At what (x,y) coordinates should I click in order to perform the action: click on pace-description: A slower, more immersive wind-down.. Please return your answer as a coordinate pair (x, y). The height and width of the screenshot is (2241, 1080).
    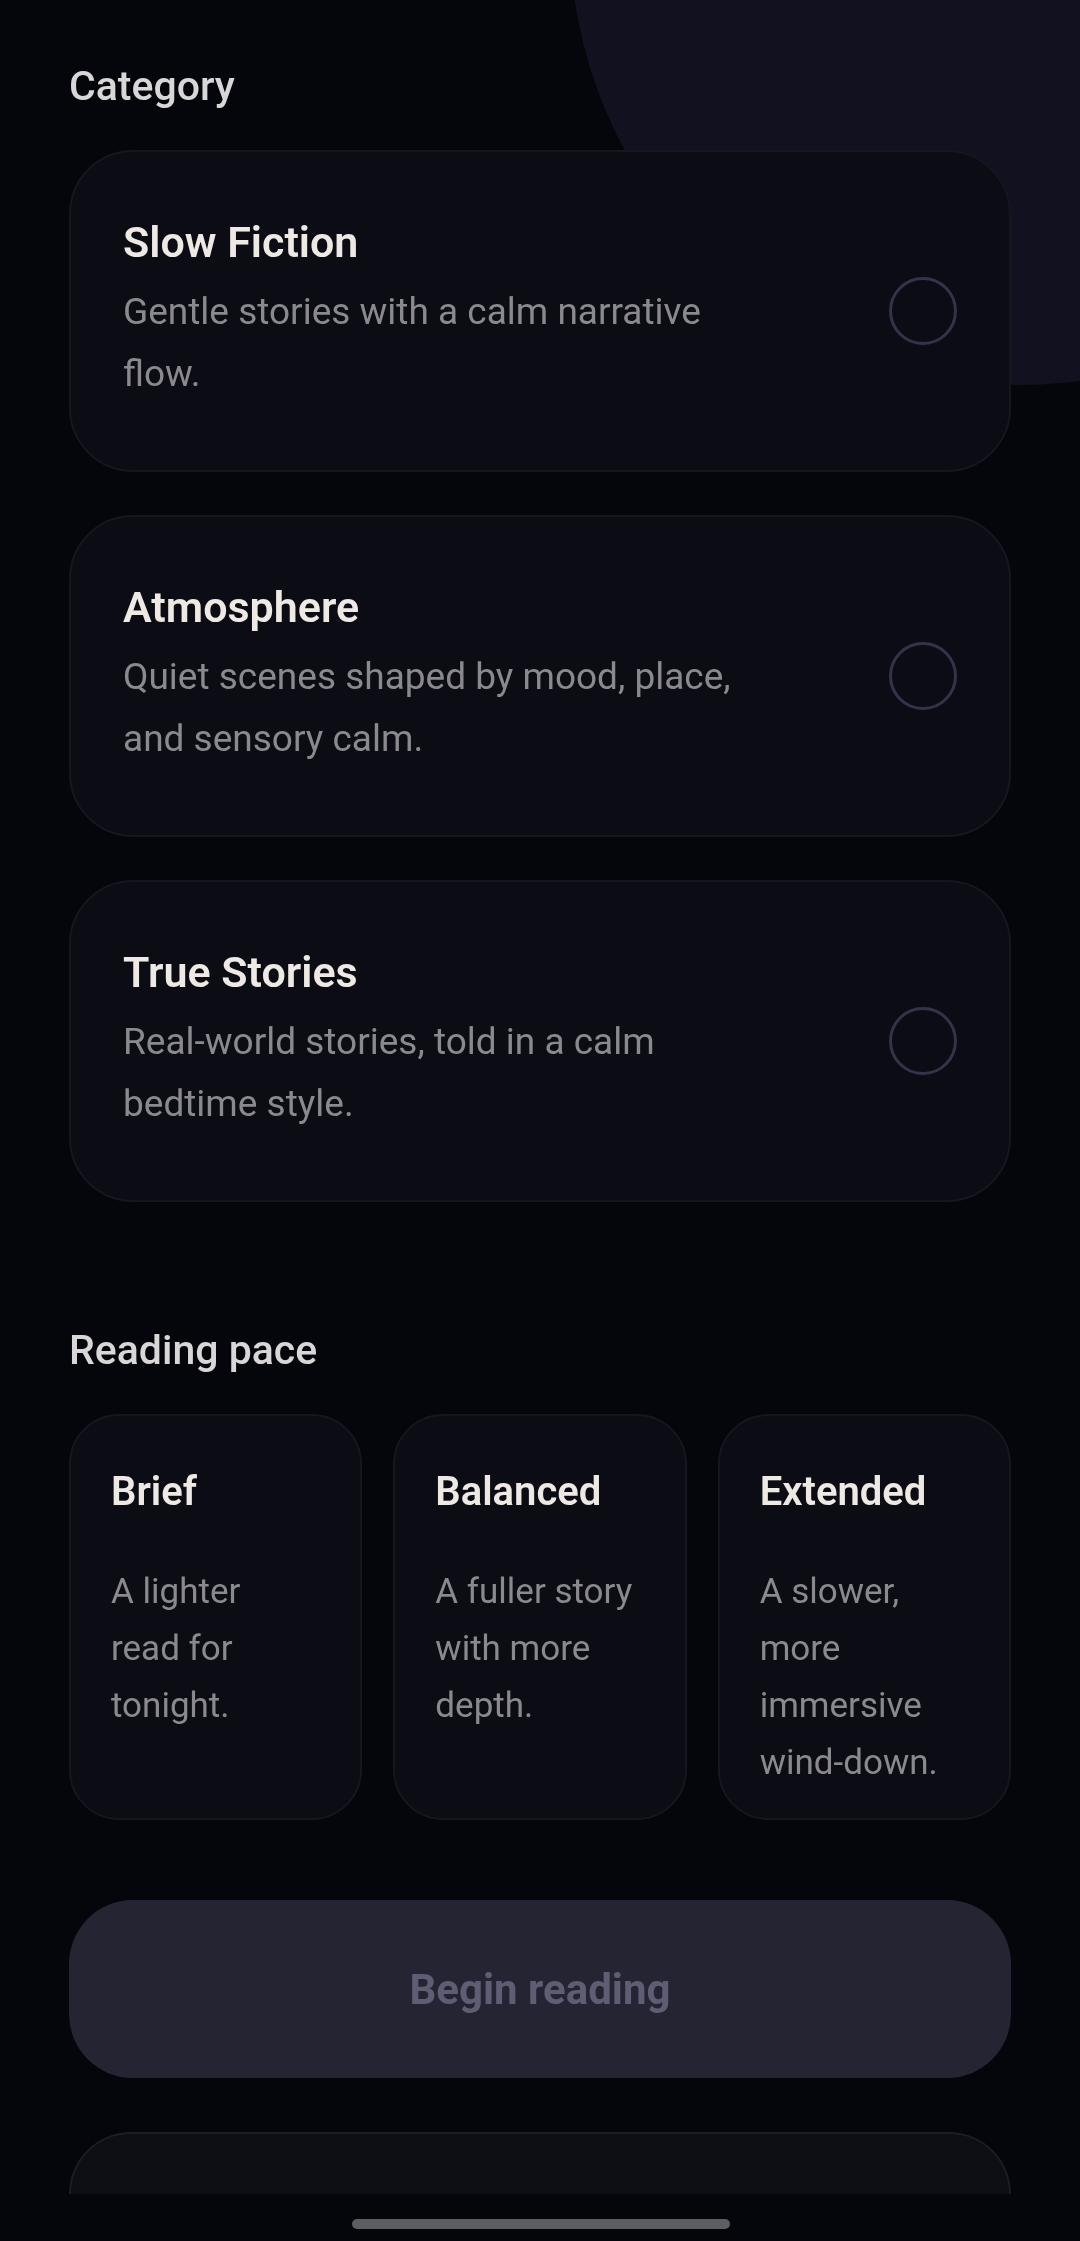
    Looking at the image, I should click on (849, 1677).